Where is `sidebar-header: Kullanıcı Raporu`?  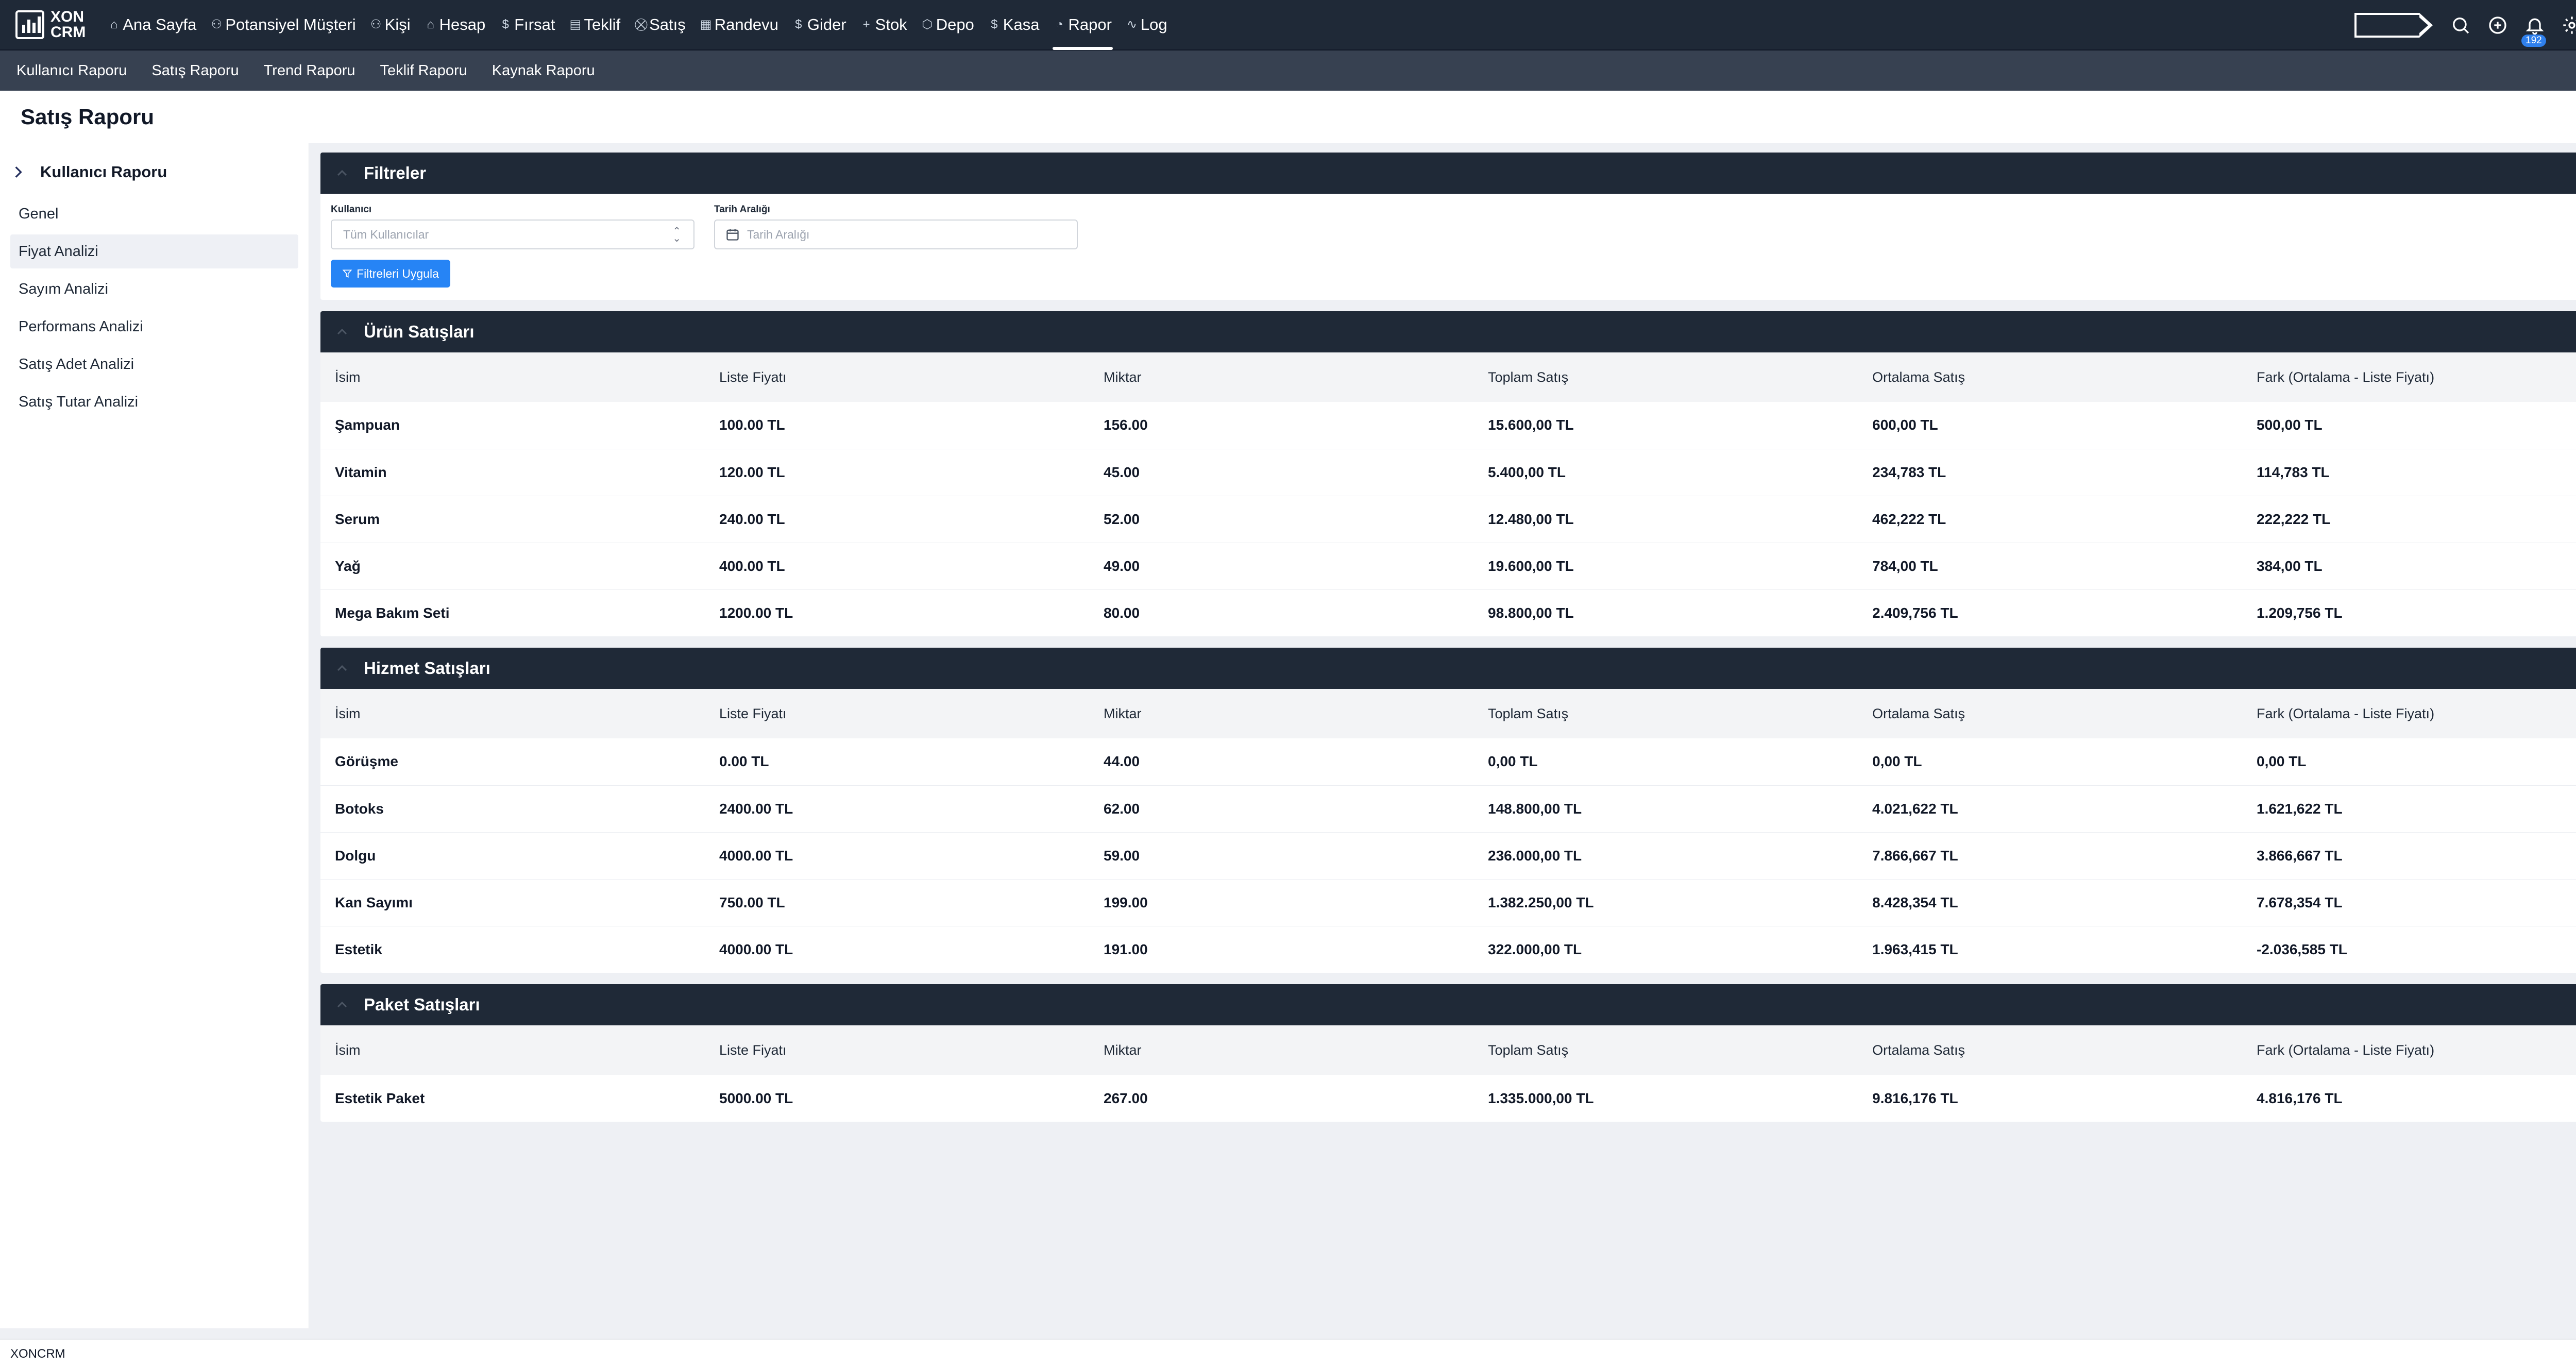
sidebar-header: Kullanıcı Raporu is located at coordinates (154, 172).